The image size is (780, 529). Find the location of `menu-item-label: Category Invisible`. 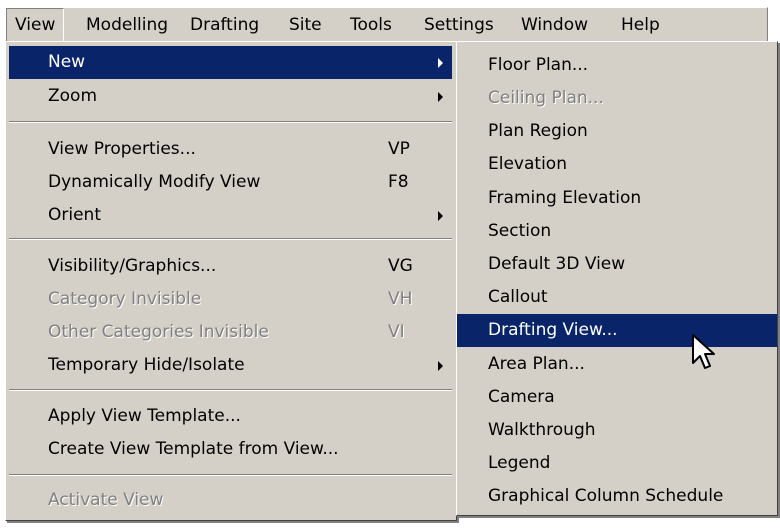

menu-item-label: Category Invisible is located at coordinates (125, 299).